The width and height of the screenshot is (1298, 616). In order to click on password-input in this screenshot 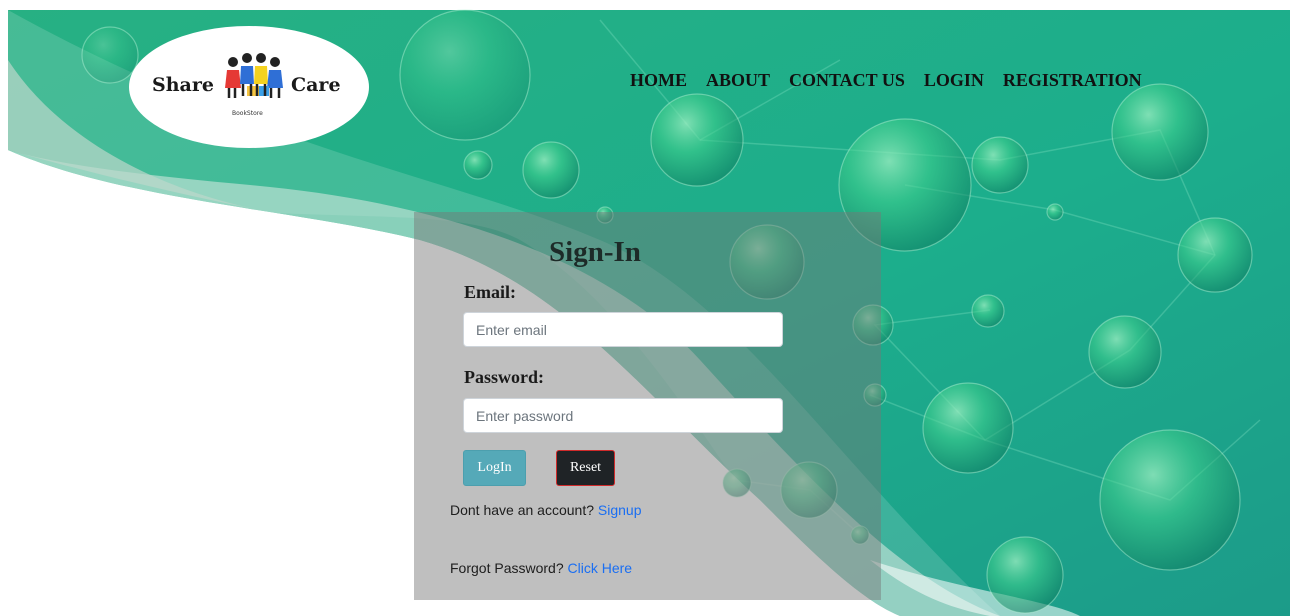, I will do `click(623, 415)`.